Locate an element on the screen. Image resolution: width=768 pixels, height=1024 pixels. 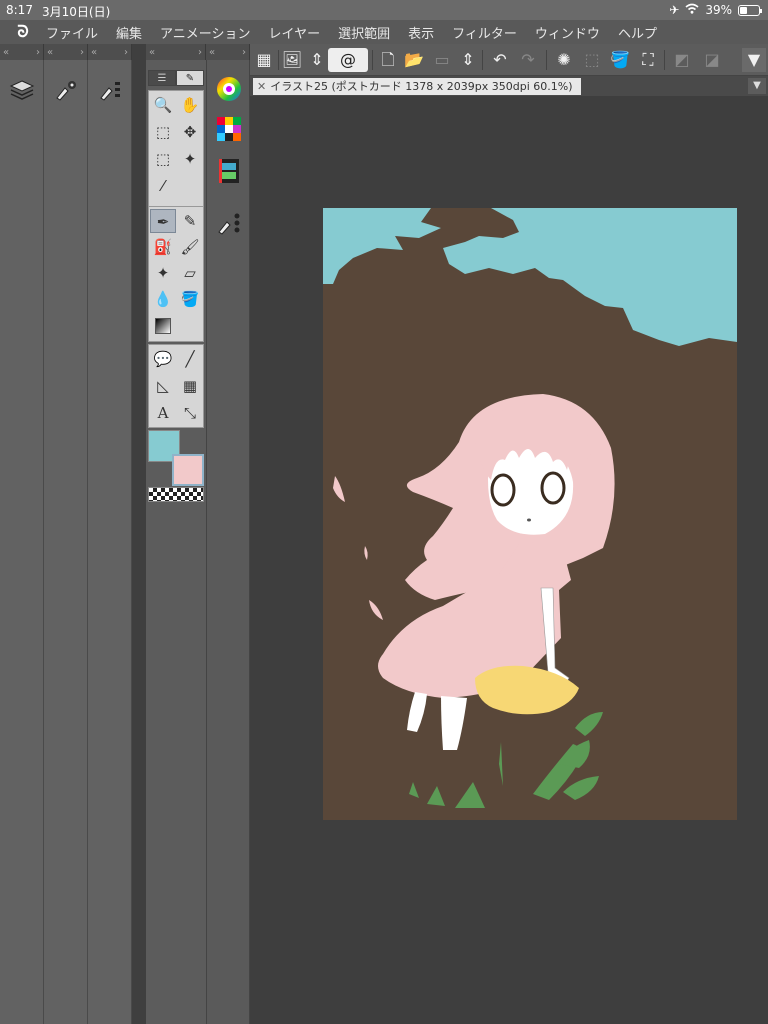
snap-special-icon: ◪ is located at coordinates (712, 60).